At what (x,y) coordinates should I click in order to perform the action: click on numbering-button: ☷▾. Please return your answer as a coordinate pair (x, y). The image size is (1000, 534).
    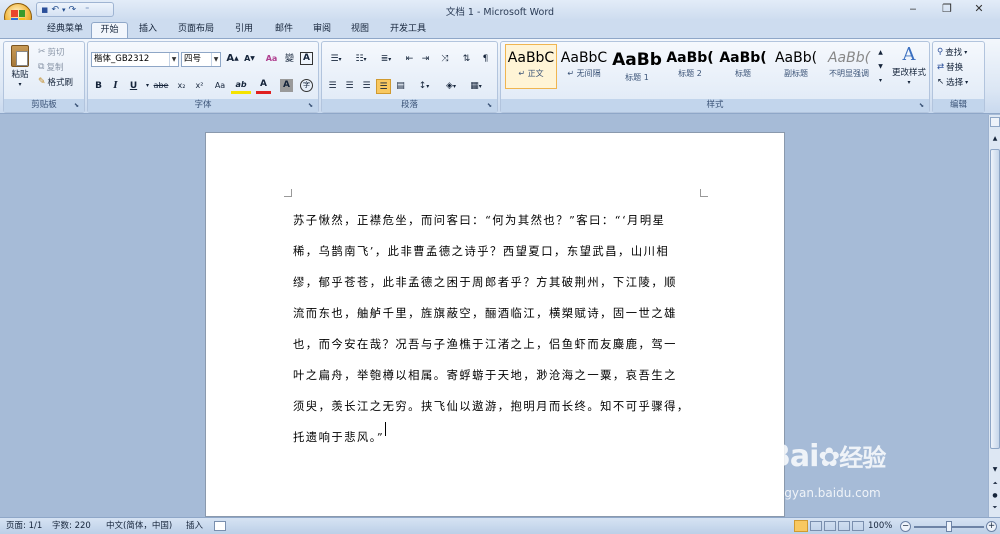
    Looking at the image, I should click on (361, 59).